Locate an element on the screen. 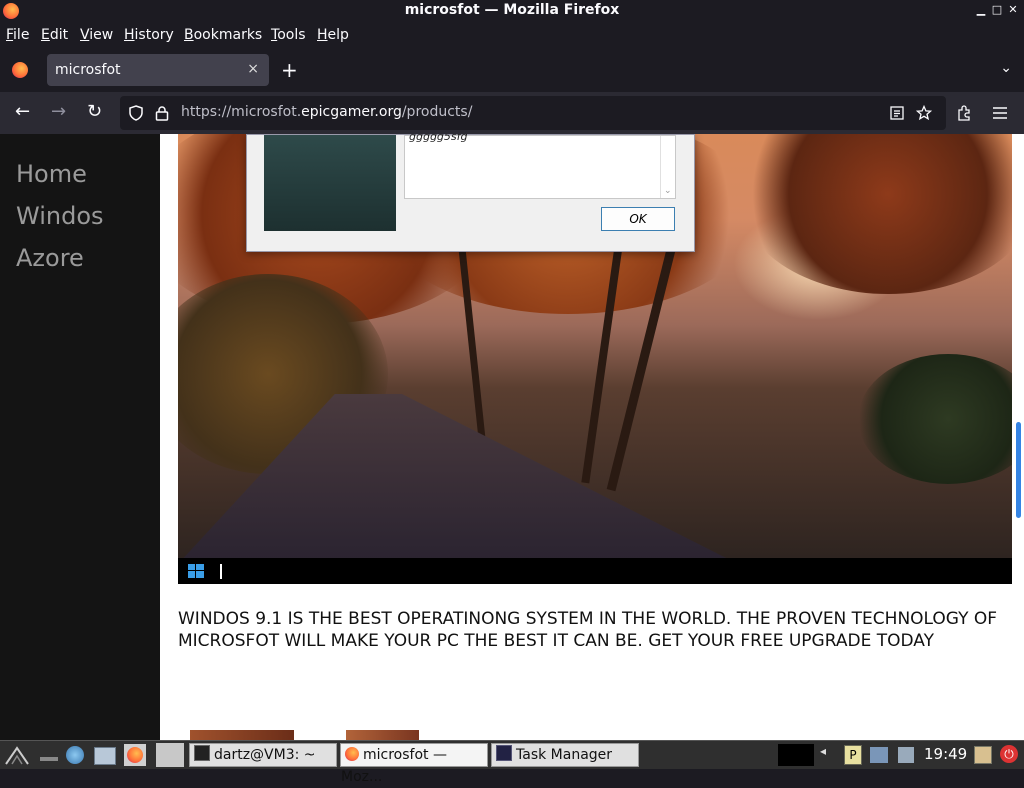  arrow-left-icon: ◂ is located at coordinates (827, 755).